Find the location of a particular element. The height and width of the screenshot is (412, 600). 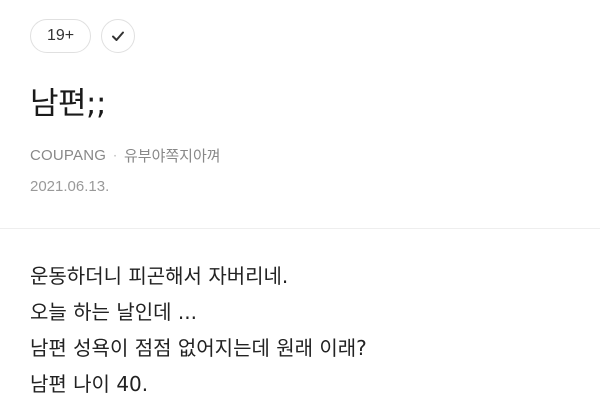

check-button is located at coordinates (118, 36).